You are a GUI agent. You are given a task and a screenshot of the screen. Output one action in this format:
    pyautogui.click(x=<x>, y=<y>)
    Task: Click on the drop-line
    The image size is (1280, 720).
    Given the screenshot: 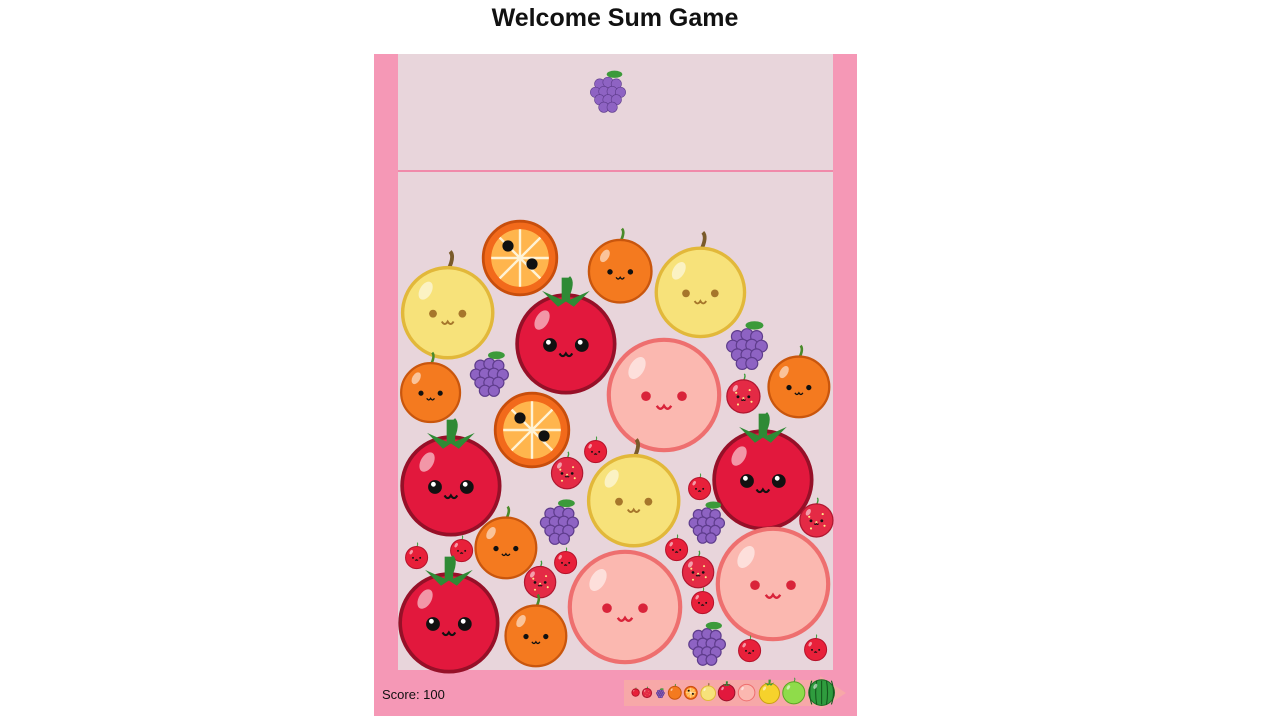 What is the action you would take?
    pyautogui.click(x=615, y=171)
    